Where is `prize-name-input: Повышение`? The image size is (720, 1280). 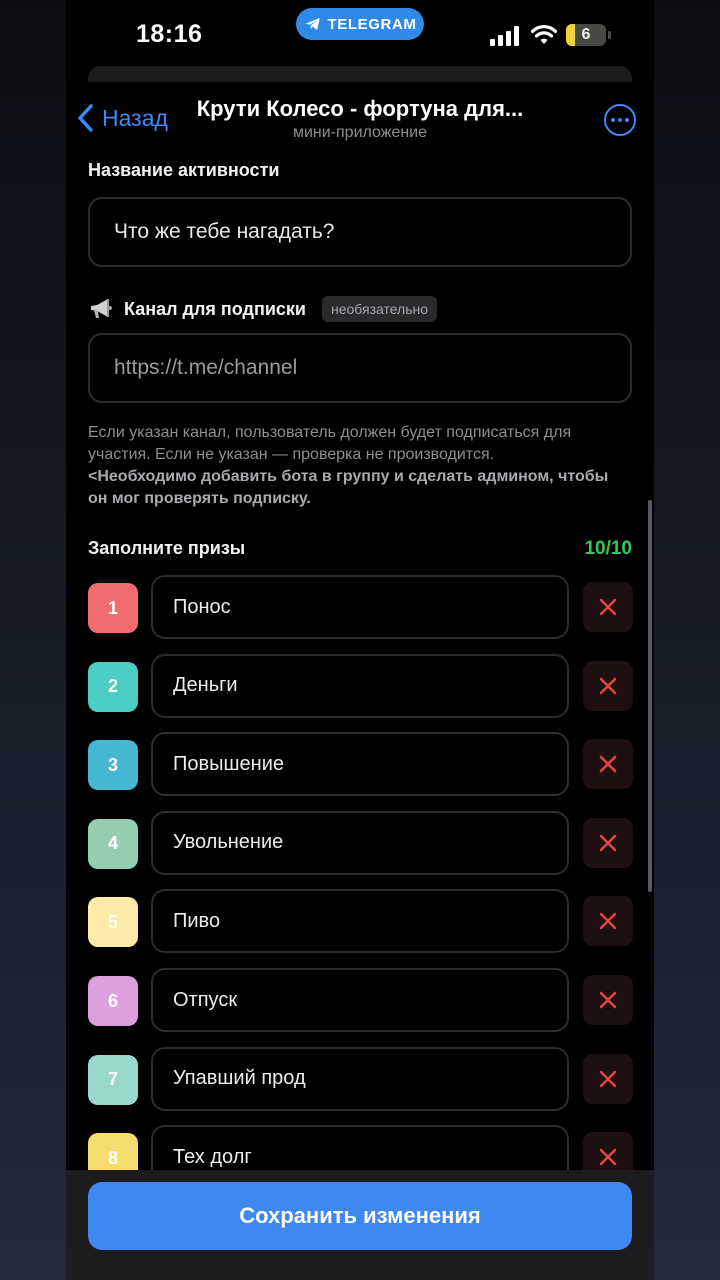
prize-name-input: Повышение is located at coordinates (360, 764).